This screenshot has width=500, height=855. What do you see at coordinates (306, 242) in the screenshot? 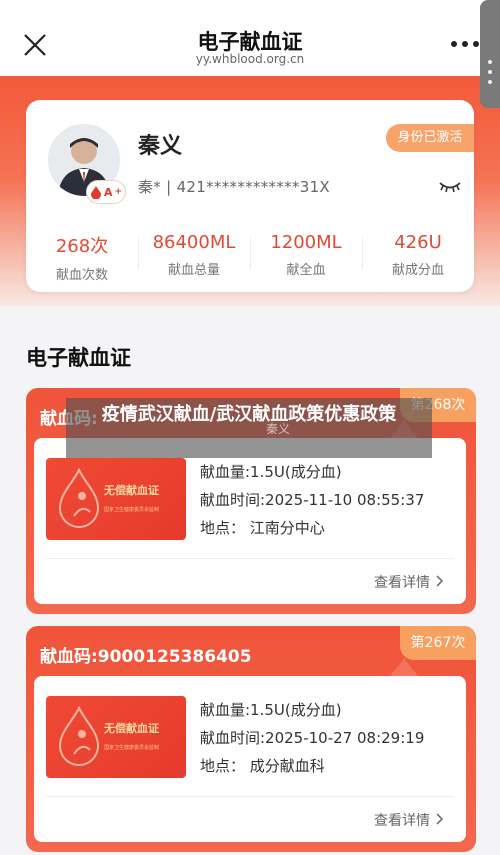
I see `stat-value: 1200ML` at bounding box center [306, 242].